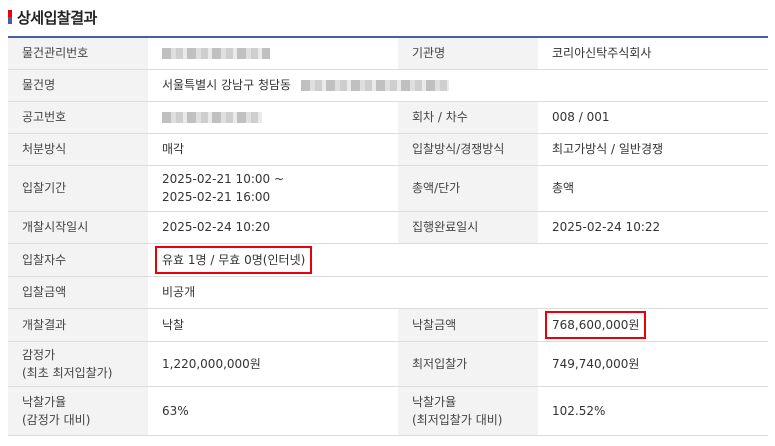 This screenshot has height=446, width=775. What do you see at coordinates (67, 372) in the screenshot?
I see `label-appraisal-line2: (최초 최저입찰가)` at bounding box center [67, 372].